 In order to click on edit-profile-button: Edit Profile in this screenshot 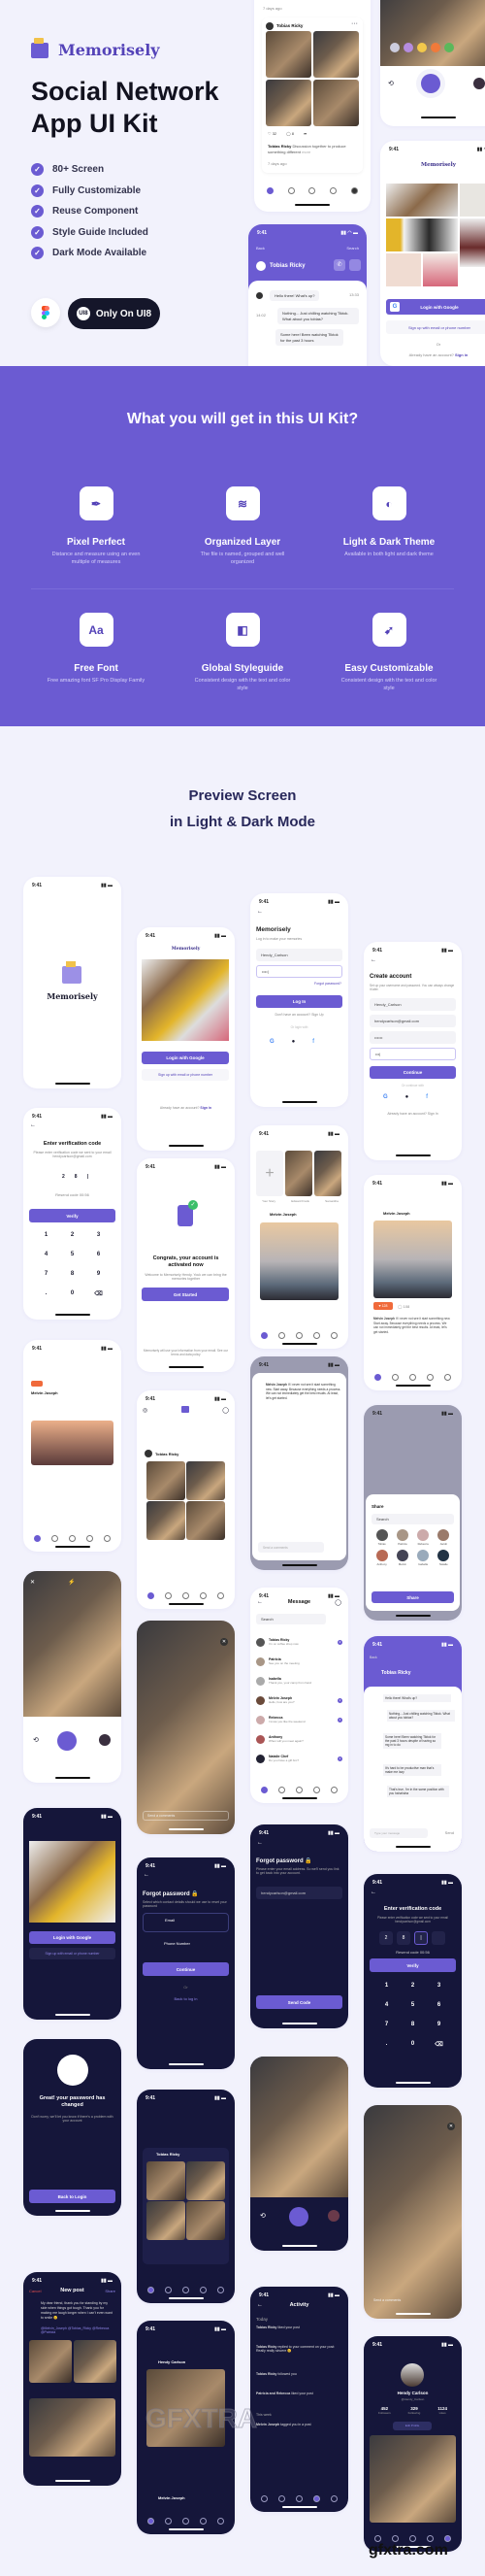, I will do `click(412, 2426)`.